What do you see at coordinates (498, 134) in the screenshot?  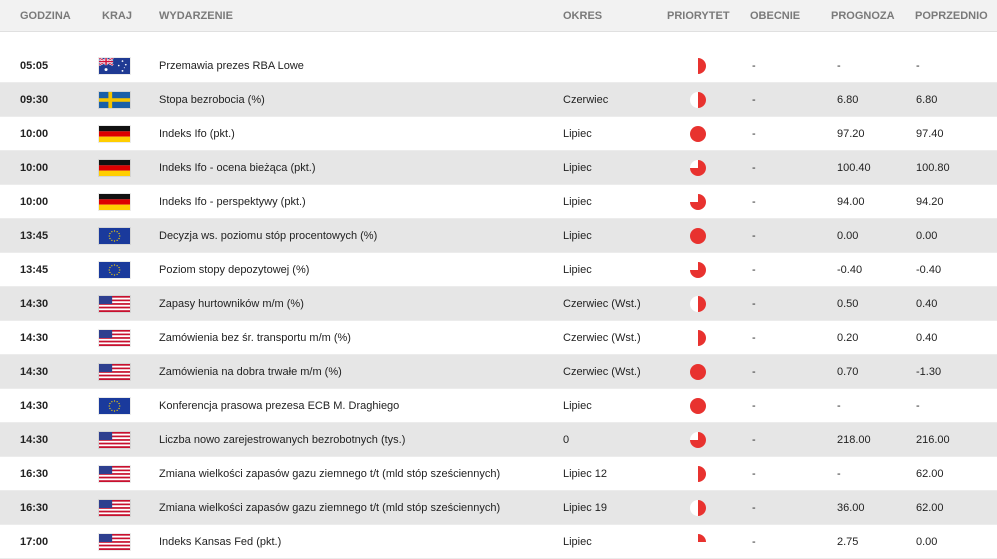 I see `table-row: 10:00 Indeks Ifo (pkt.) Lipiec - 97.20 97.40` at bounding box center [498, 134].